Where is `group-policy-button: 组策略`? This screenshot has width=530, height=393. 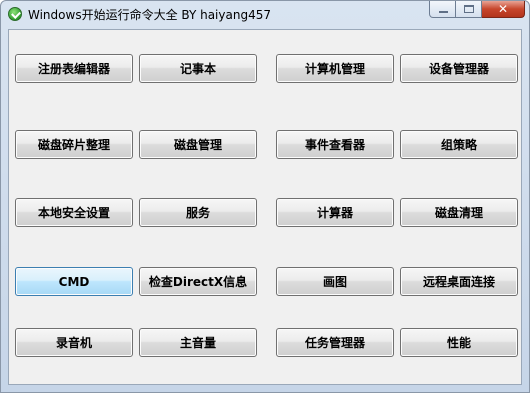
group-policy-button: 组策略 is located at coordinates (459, 144).